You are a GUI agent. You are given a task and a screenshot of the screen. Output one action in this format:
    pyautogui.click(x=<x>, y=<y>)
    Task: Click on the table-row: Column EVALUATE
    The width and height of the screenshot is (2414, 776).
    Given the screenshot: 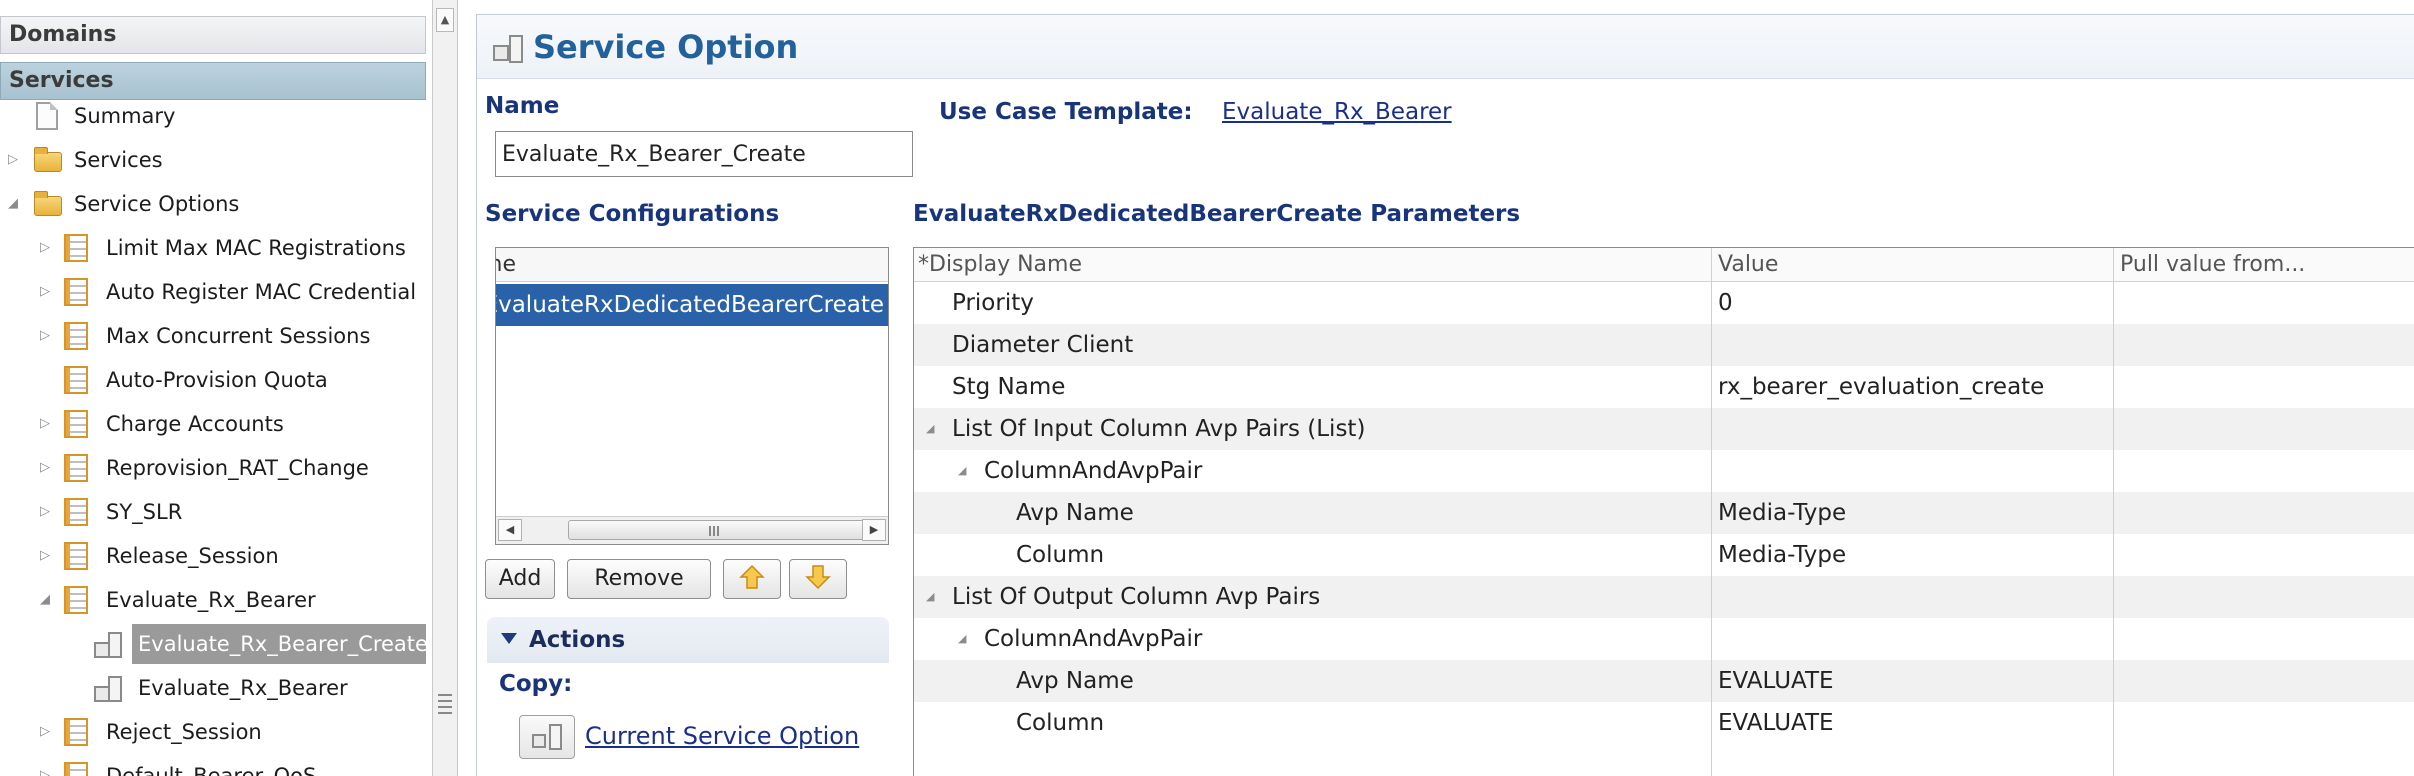 What is the action you would take?
    pyautogui.click(x=1664, y=723)
    